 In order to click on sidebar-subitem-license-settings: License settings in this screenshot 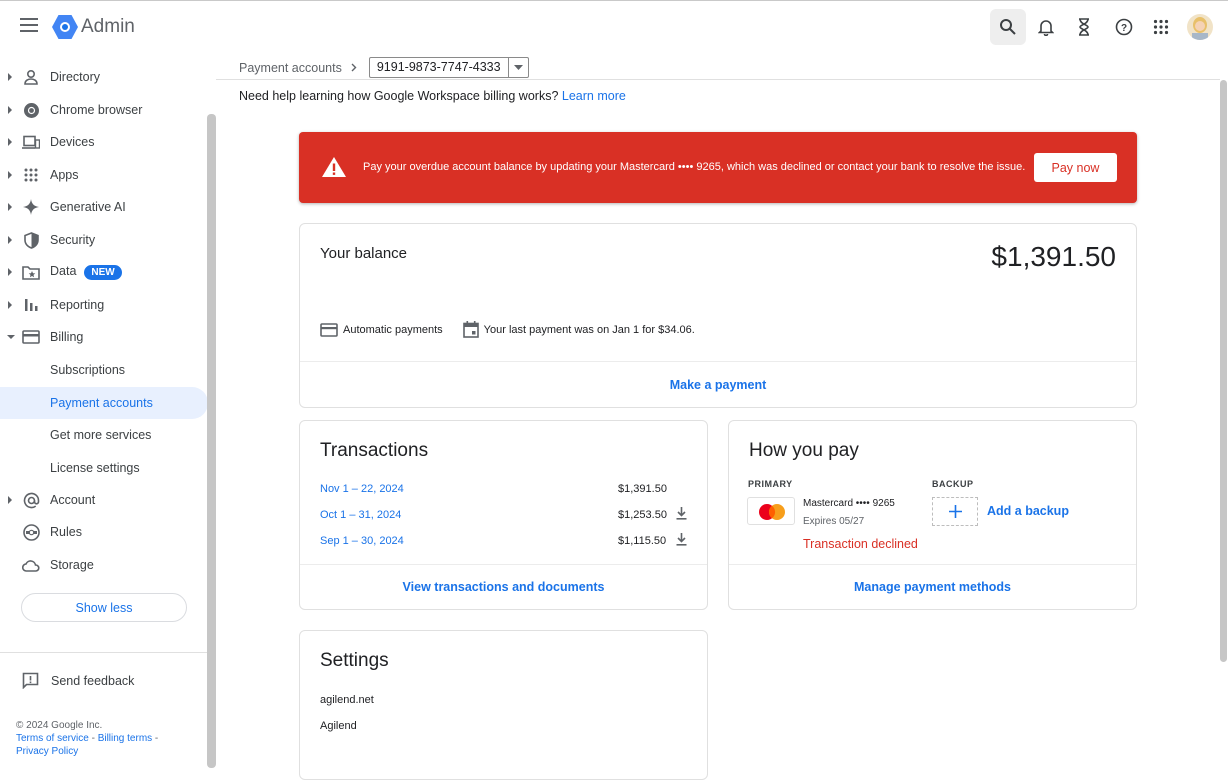, I will do `click(104, 468)`.